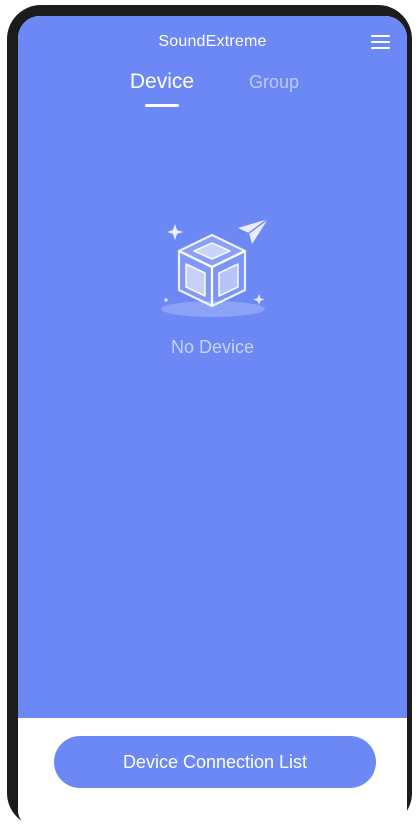 This screenshot has width=419, height=830. What do you see at coordinates (162, 82) in the screenshot?
I see `tab-device: Device` at bounding box center [162, 82].